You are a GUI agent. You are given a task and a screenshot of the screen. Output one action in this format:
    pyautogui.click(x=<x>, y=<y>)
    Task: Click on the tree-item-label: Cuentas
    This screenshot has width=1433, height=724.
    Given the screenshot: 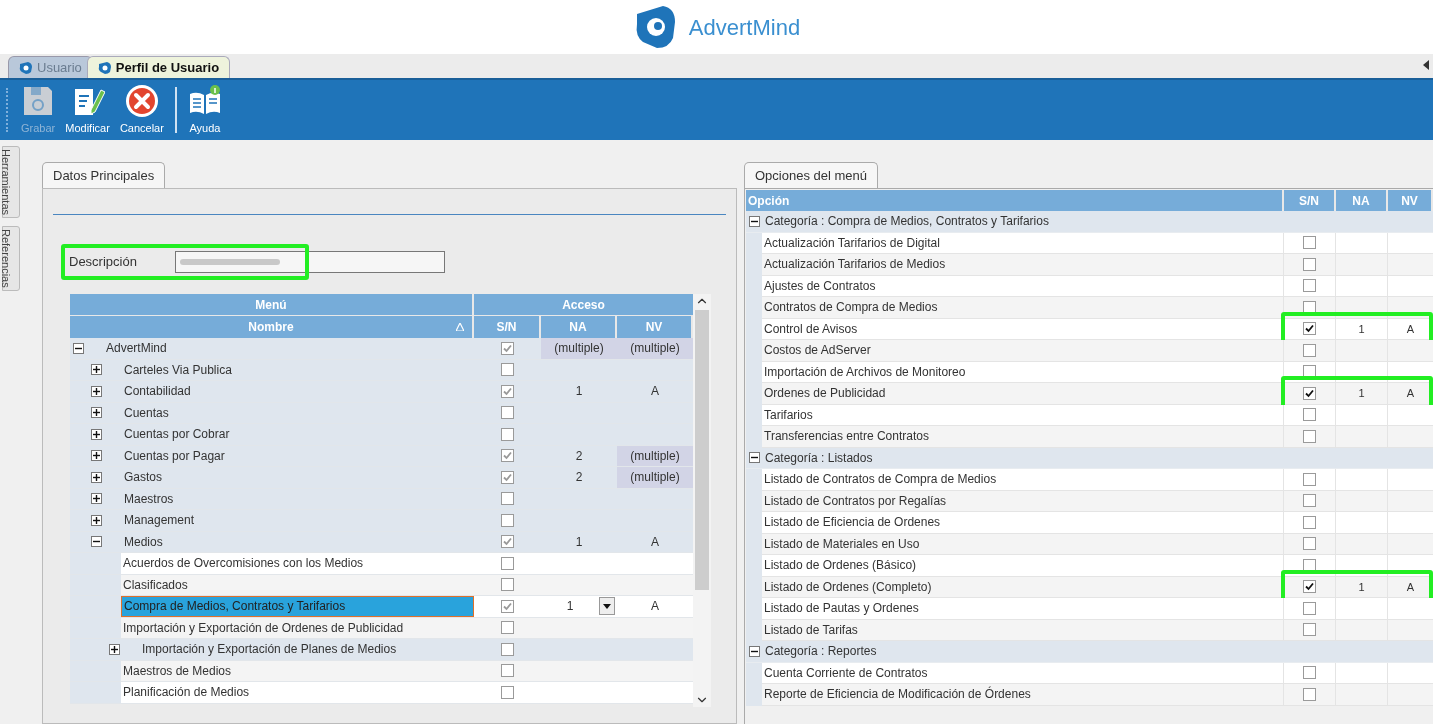 What is the action you would take?
    pyautogui.click(x=146, y=412)
    